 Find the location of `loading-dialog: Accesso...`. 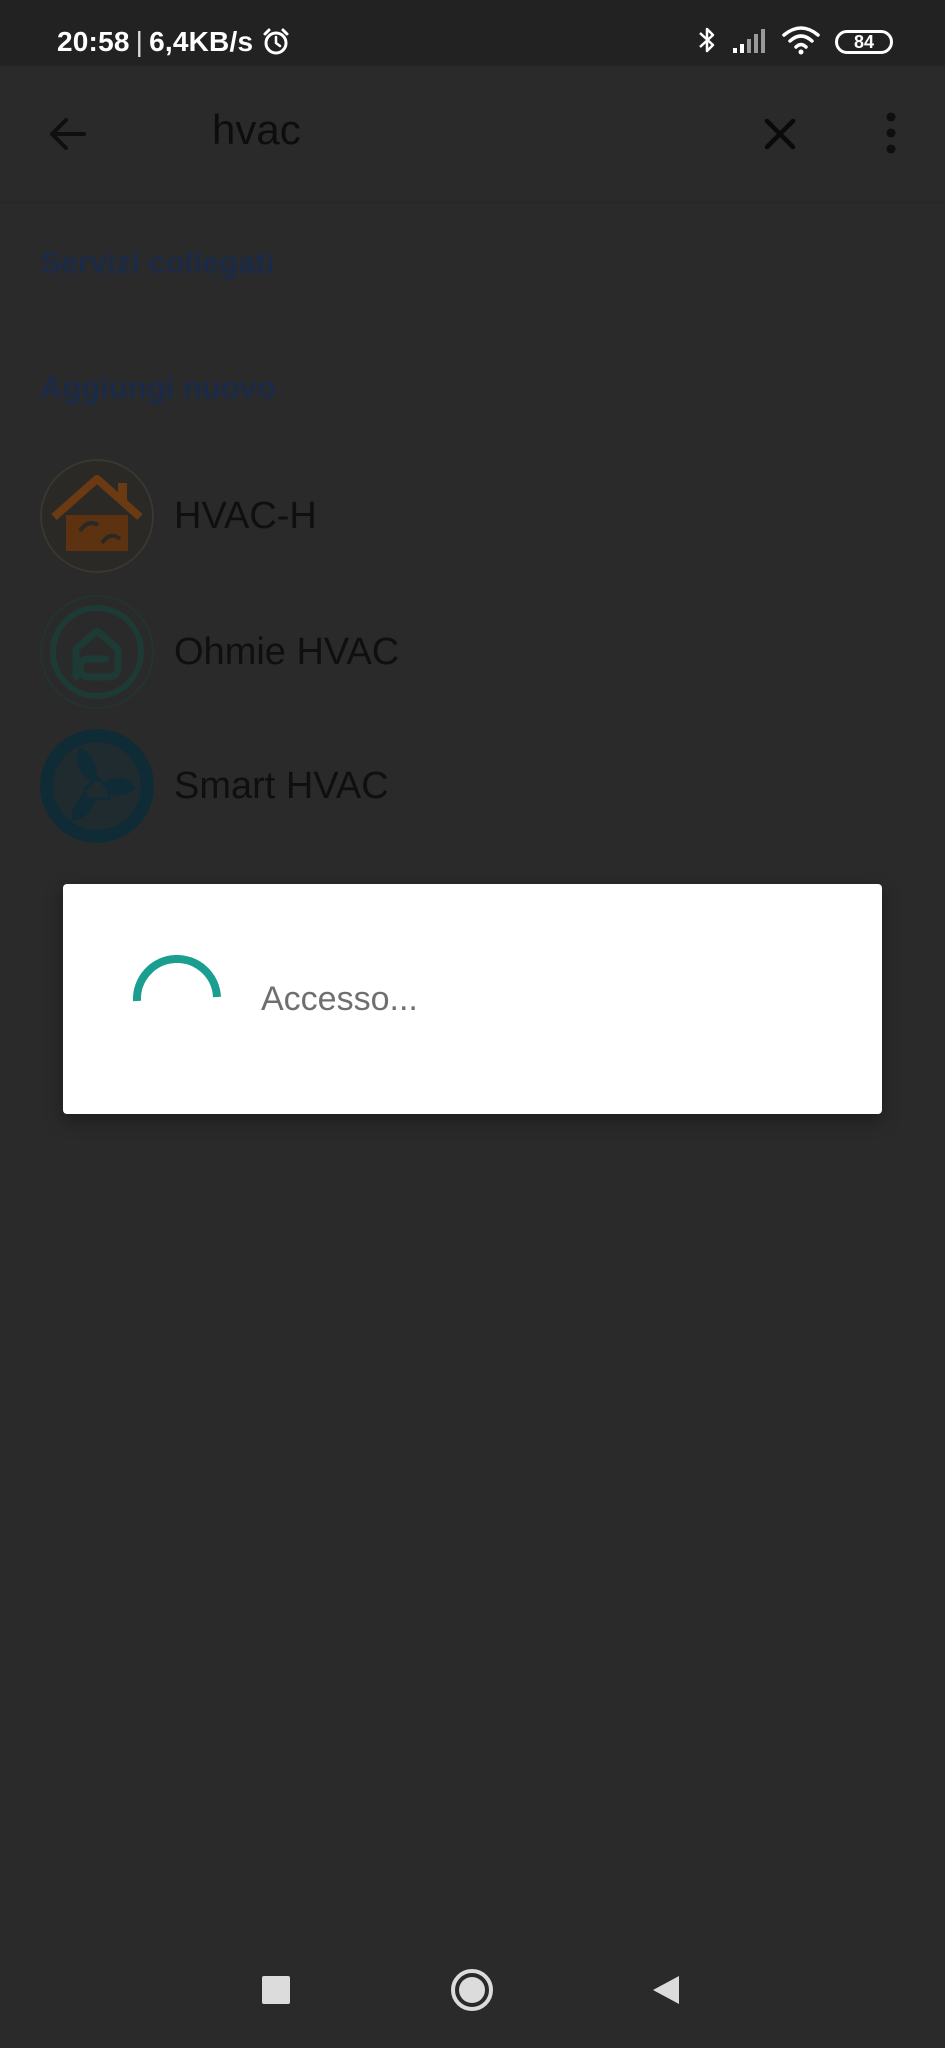

loading-dialog: Accesso... is located at coordinates (472, 999).